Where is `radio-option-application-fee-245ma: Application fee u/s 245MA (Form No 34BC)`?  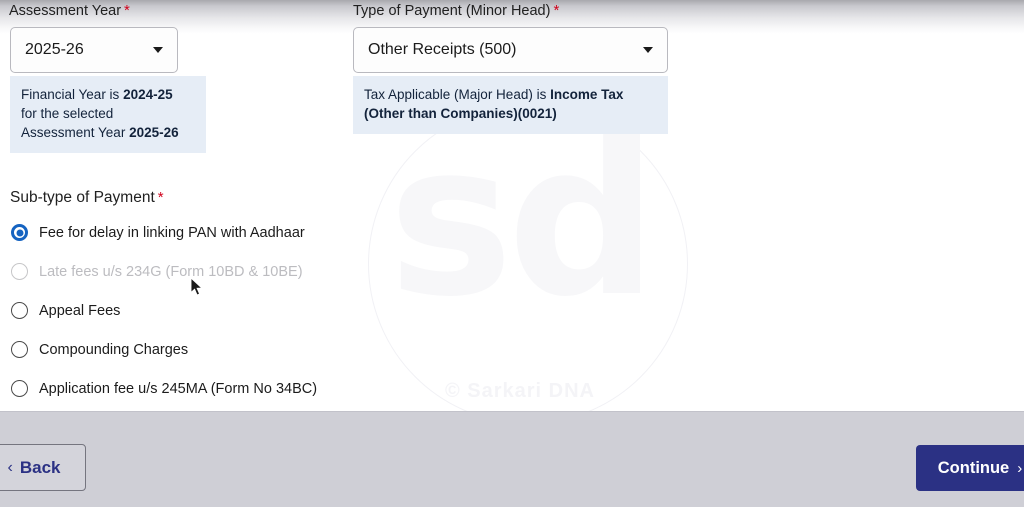
radio-option-application-fee-245ma: Application fee u/s 245MA (Form No 34BC) is located at coordinates (165, 388).